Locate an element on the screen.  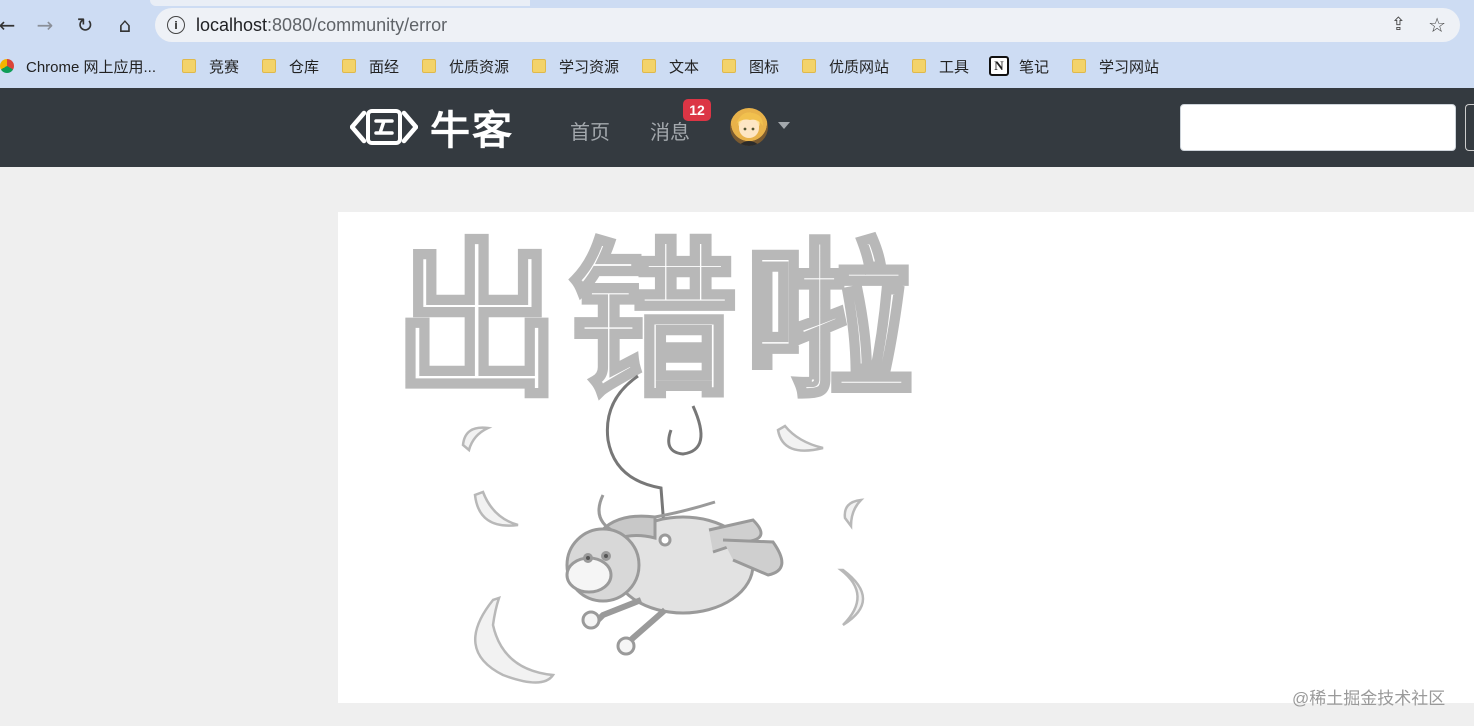
search-button is located at coordinates (1469, 127).